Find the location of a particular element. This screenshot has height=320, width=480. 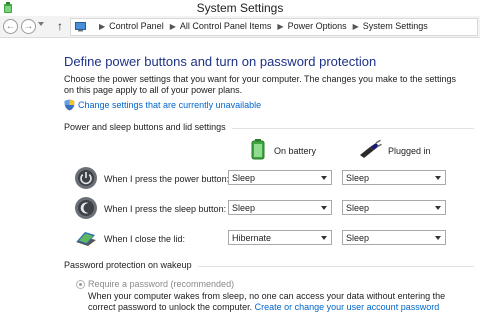

window-title: System Settings is located at coordinates (240, 8).